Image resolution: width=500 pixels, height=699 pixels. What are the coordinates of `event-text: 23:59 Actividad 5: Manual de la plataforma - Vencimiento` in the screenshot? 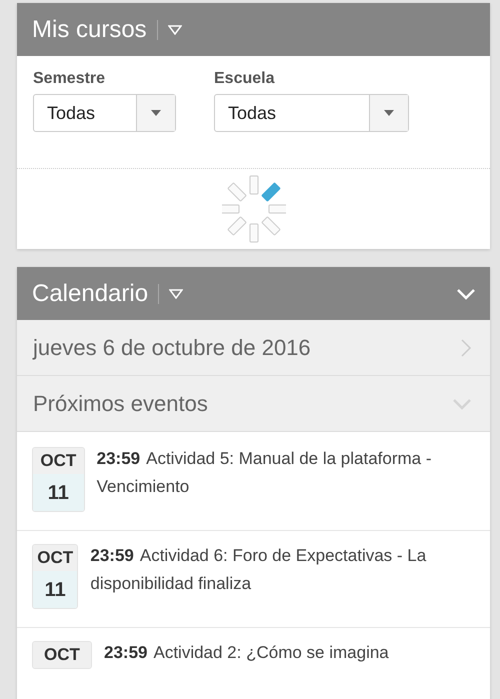 It's located at (285, 482).